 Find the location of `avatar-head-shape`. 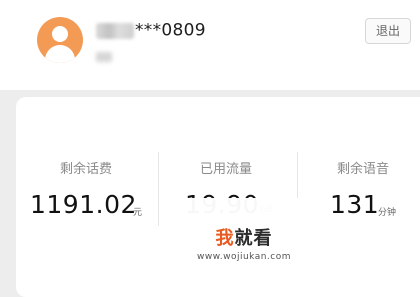

avatar-head-shape is located at coordinates (60, 34).